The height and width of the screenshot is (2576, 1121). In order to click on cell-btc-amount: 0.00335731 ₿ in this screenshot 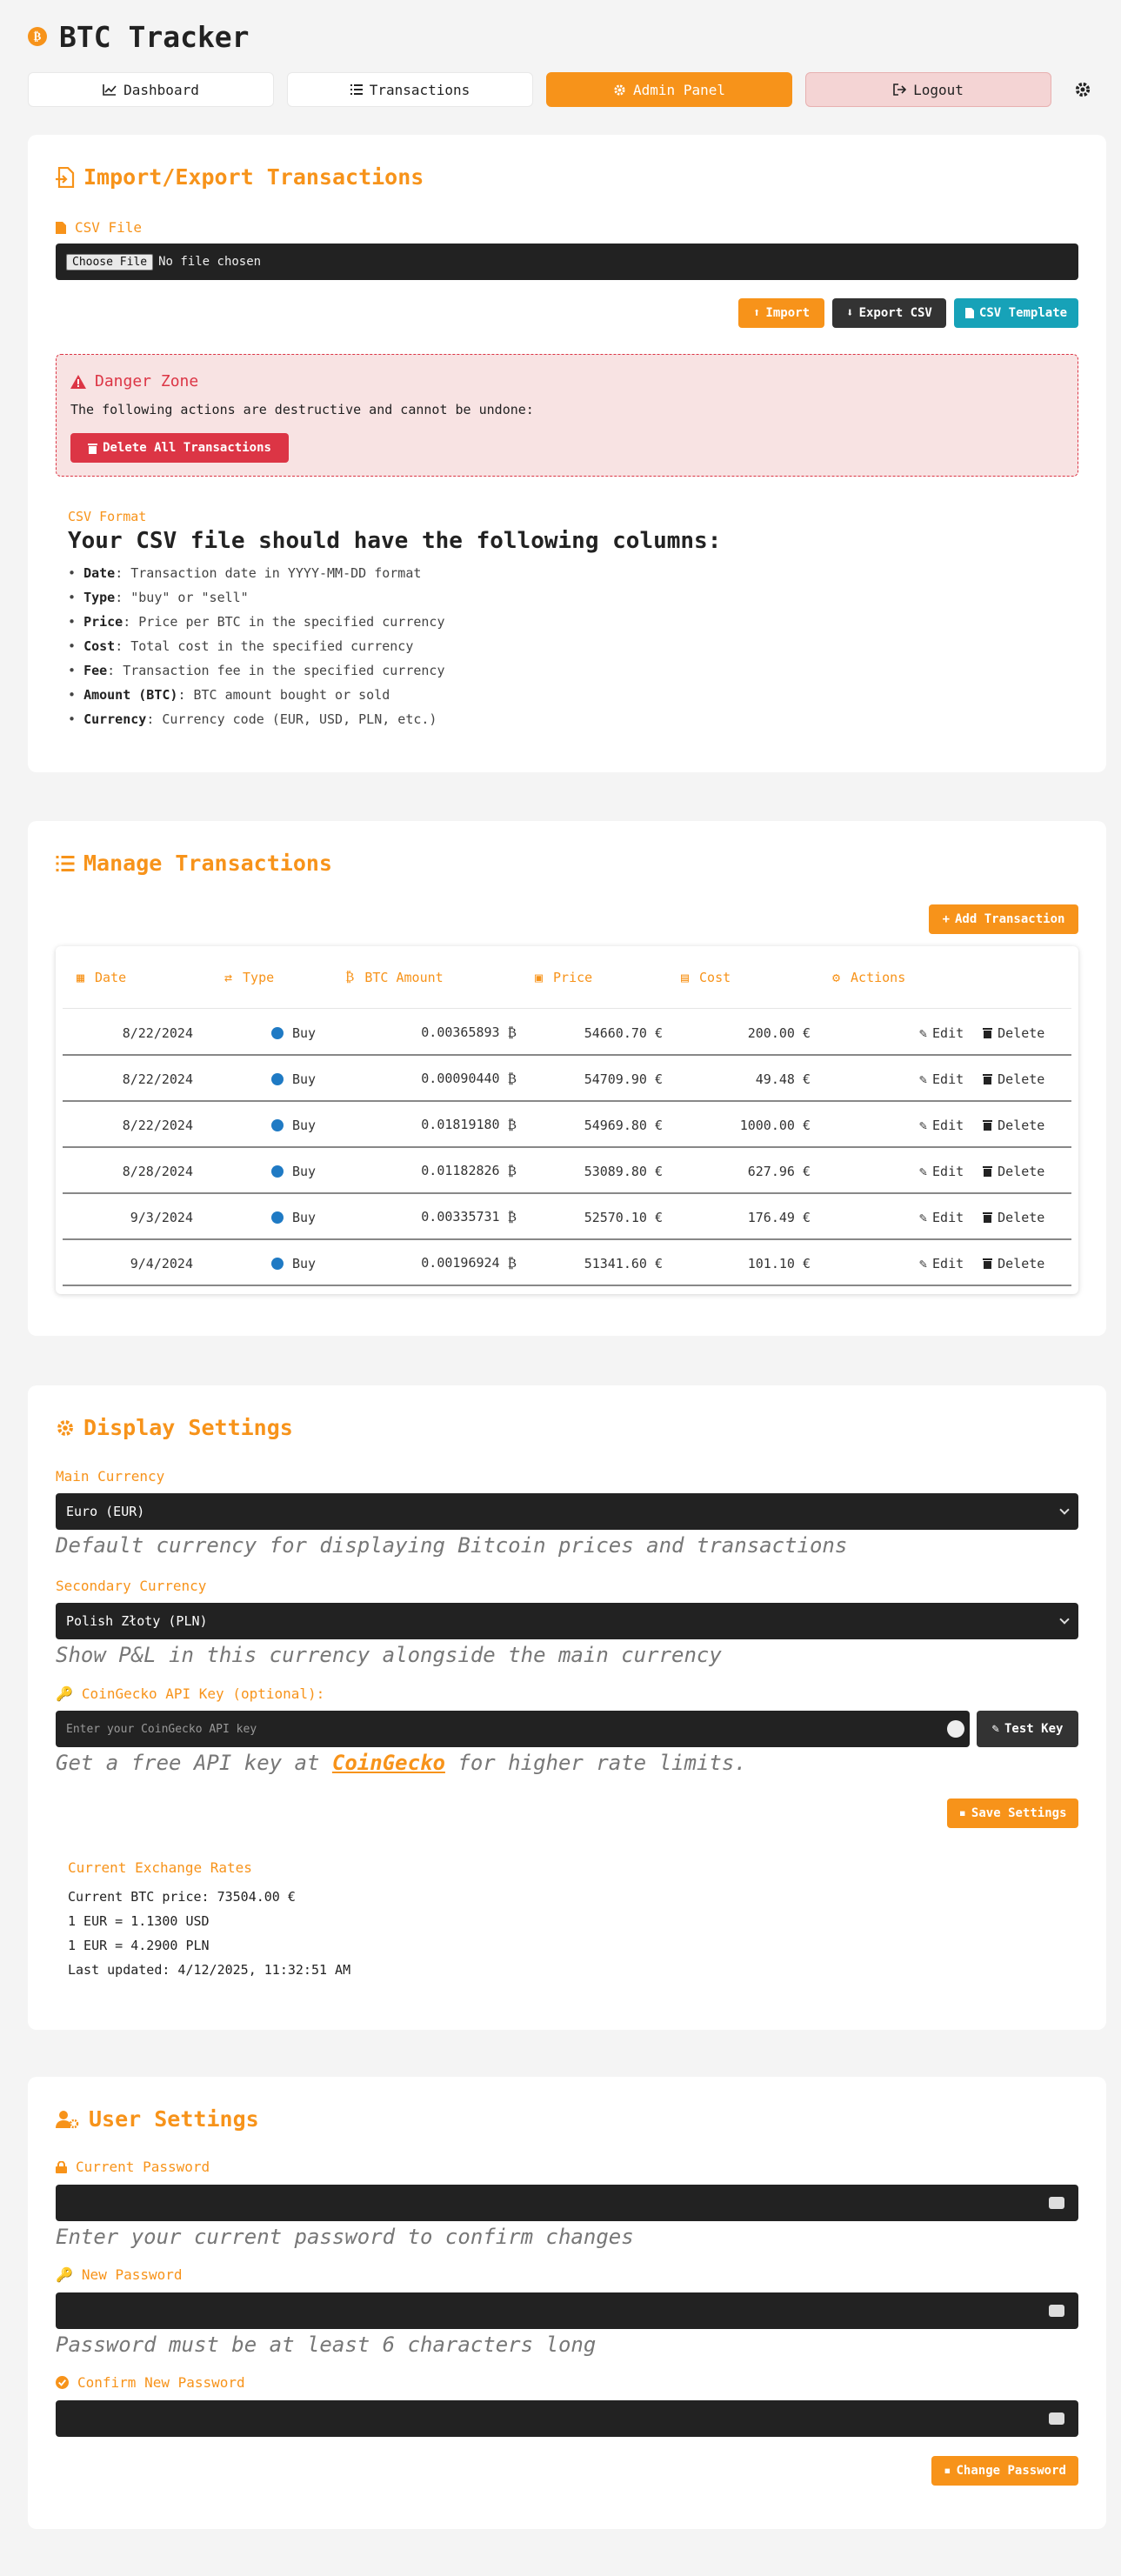, I will do `click(429, 1217)`.